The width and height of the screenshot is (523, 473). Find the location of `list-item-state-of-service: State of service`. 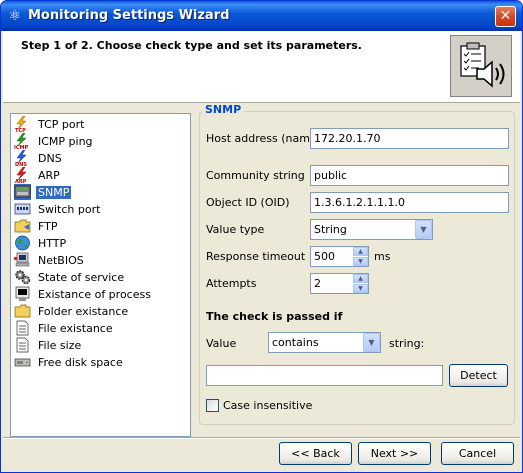

list-item-state-of-service: State of service is located at coordinates (101, 277).